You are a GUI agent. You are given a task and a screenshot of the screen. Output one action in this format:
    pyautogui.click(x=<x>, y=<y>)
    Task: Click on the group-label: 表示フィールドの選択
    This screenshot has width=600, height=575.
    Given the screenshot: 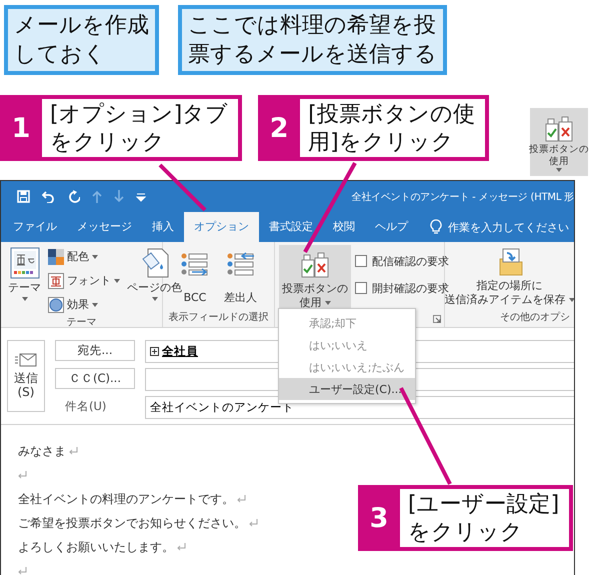 What is the action you would take?
    pyautogui.click(x=219, y=317)
    